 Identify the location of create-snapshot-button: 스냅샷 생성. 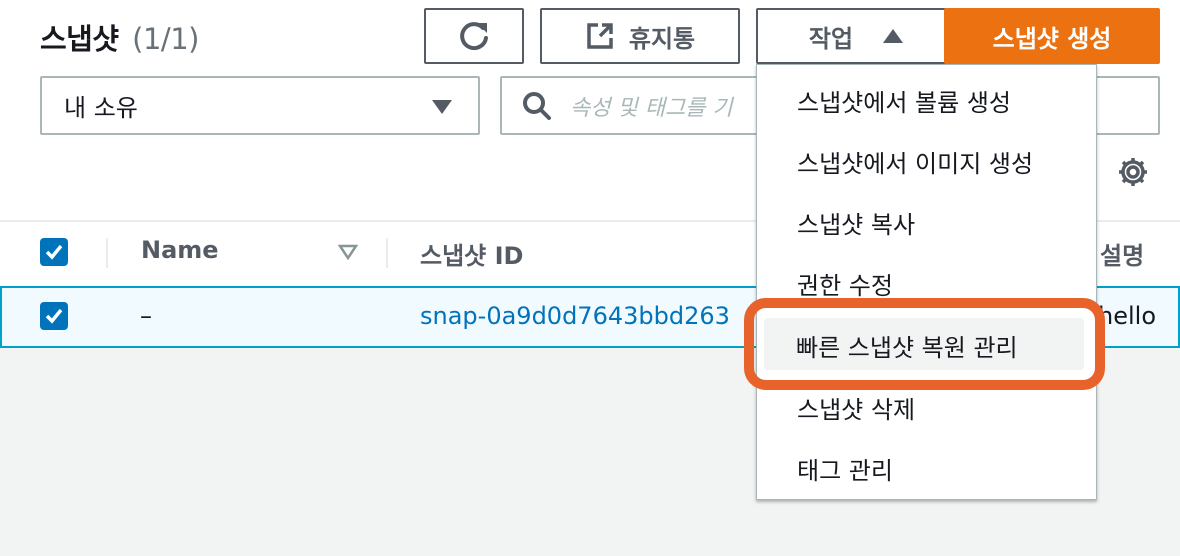
(1052, 36).